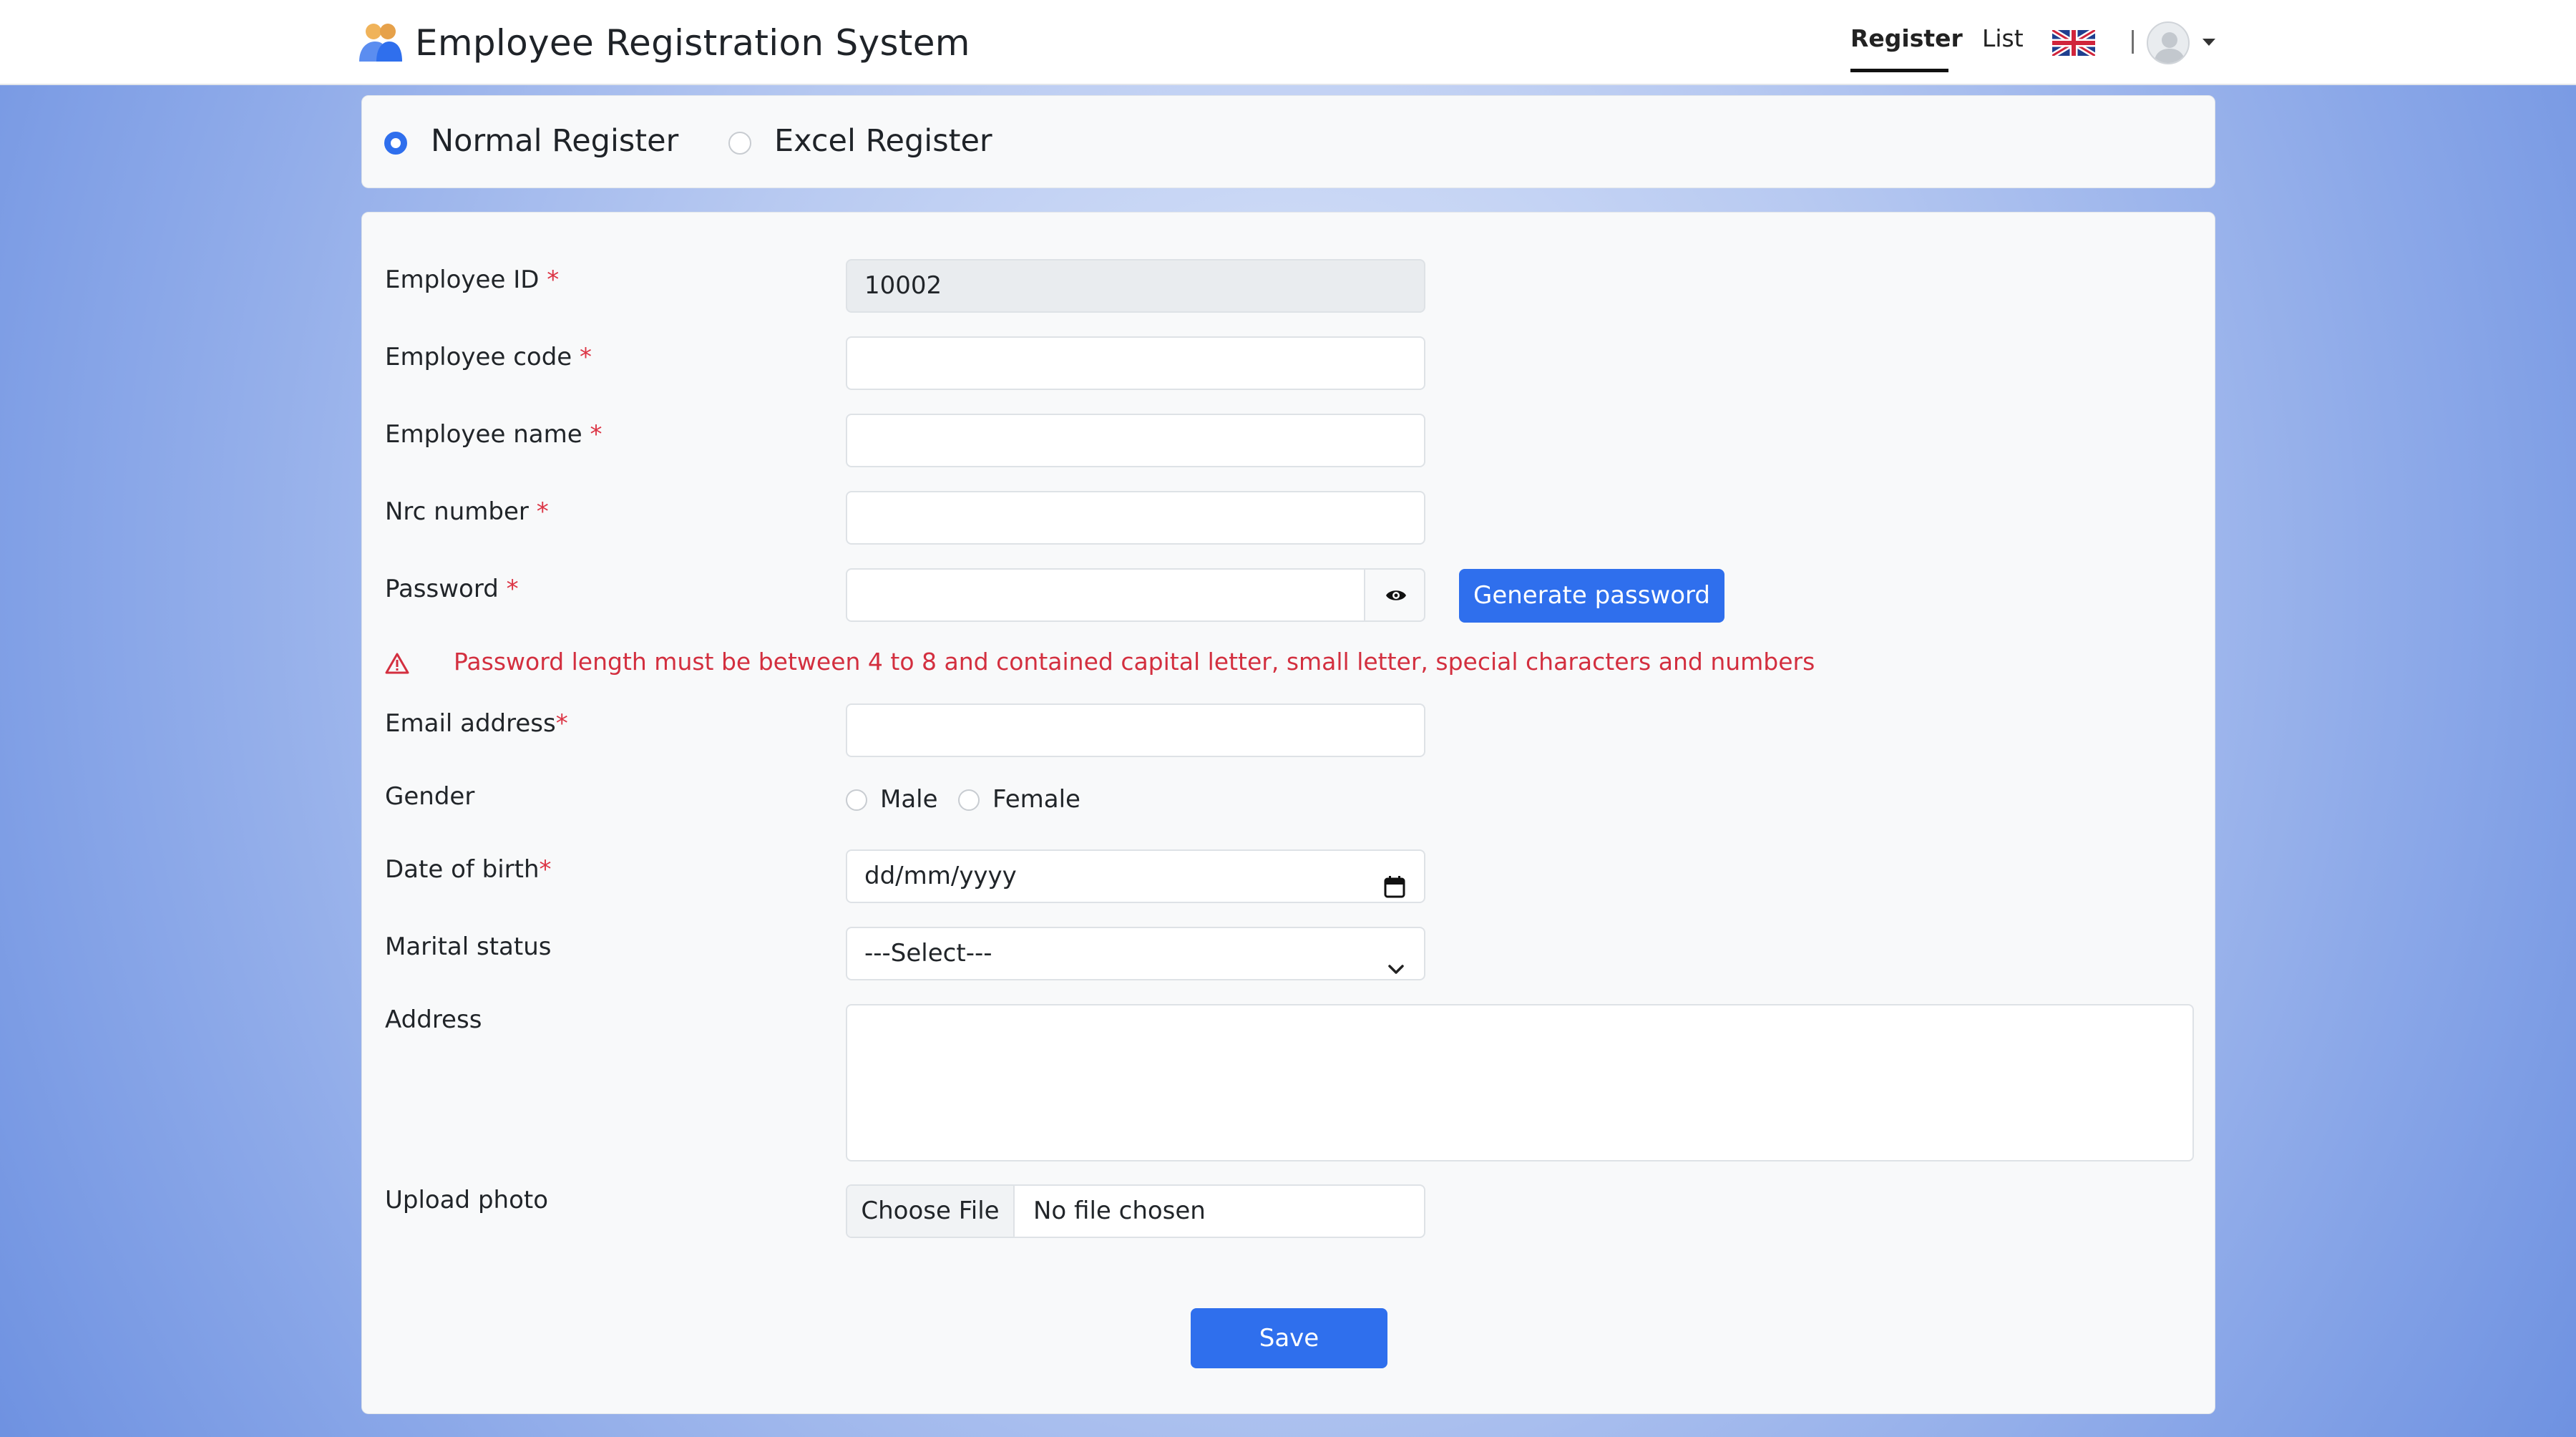 This screenshot has height=1437, width=2576. Describe the element at coordinates (940, 876) in the screenshot. I see `dob-placeholder: dd/mm/yyyy` at that location.